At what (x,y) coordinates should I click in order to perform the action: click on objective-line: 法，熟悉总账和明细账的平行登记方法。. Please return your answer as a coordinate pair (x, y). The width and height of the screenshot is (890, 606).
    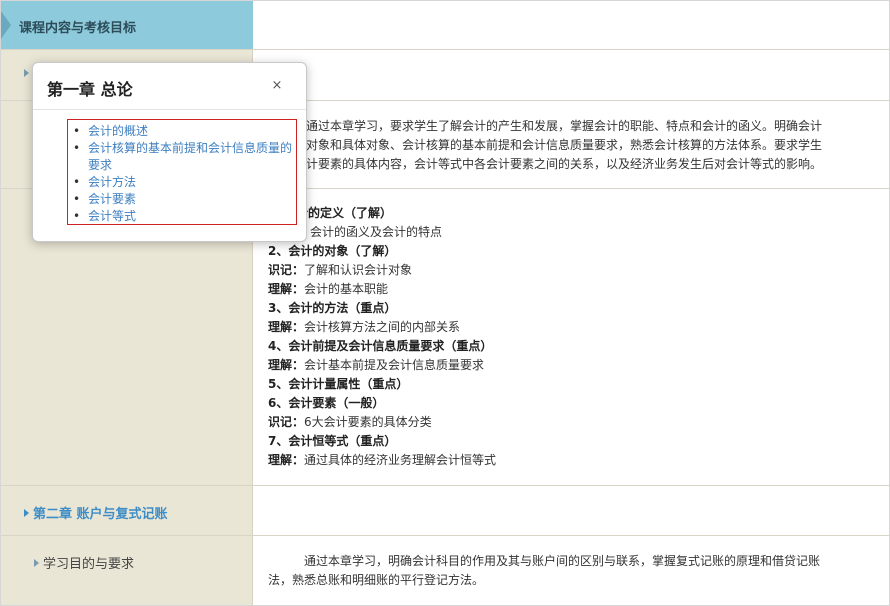
    Looking at the image, I should click on (376, 580).